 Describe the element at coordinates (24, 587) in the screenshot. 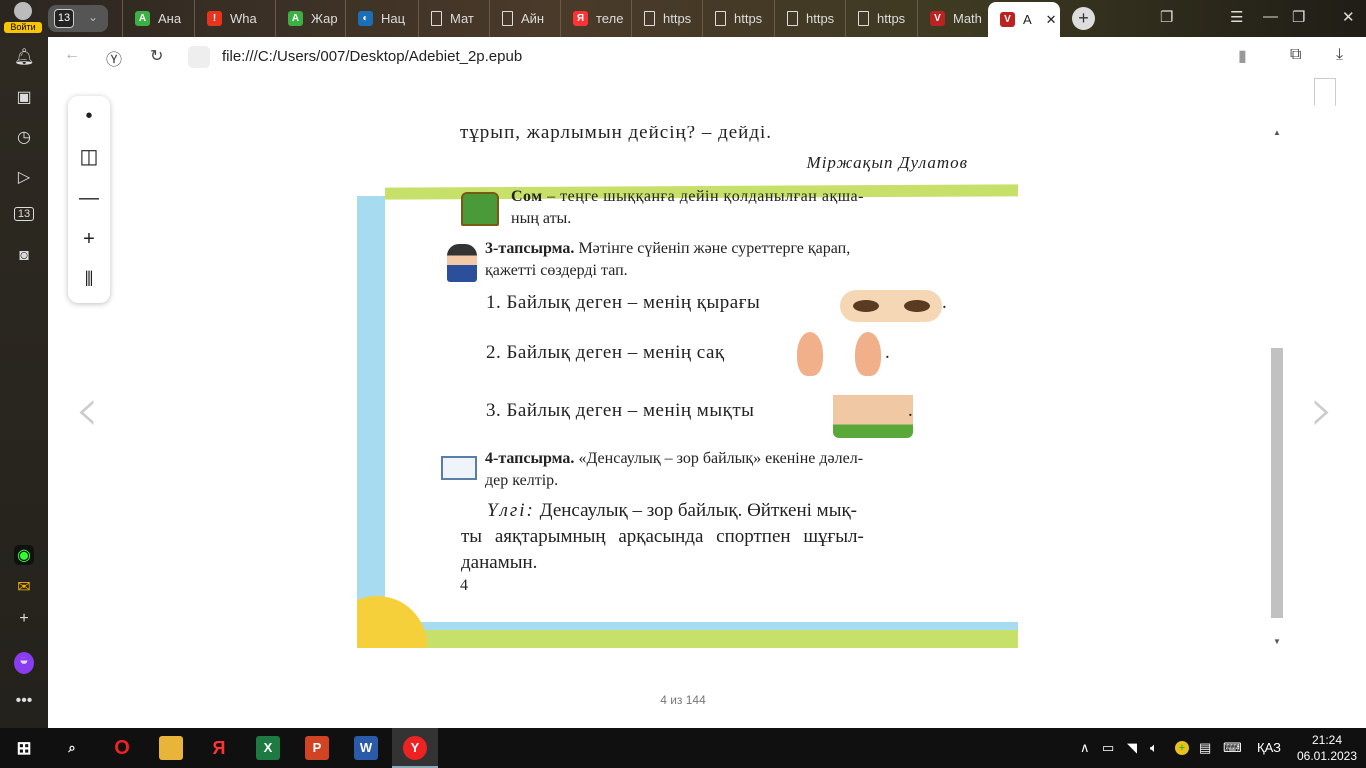

I see `mail-icon: ✉` at that location.